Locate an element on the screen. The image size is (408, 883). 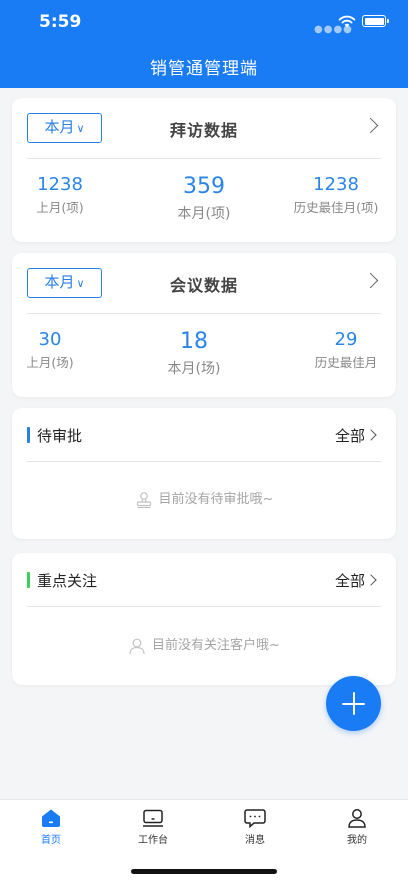
meeting-this-month: 18 本月(场) is located at coordinates (194, 353).